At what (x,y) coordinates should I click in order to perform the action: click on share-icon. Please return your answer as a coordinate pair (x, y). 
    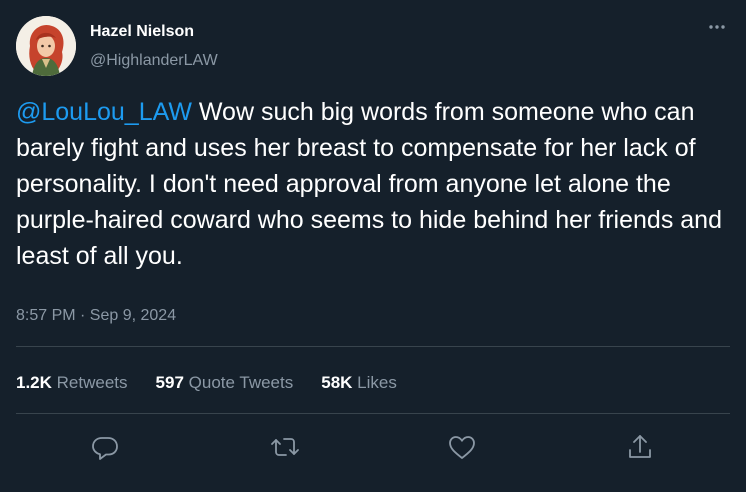
    Looking at the image, I should click on (640, 447).